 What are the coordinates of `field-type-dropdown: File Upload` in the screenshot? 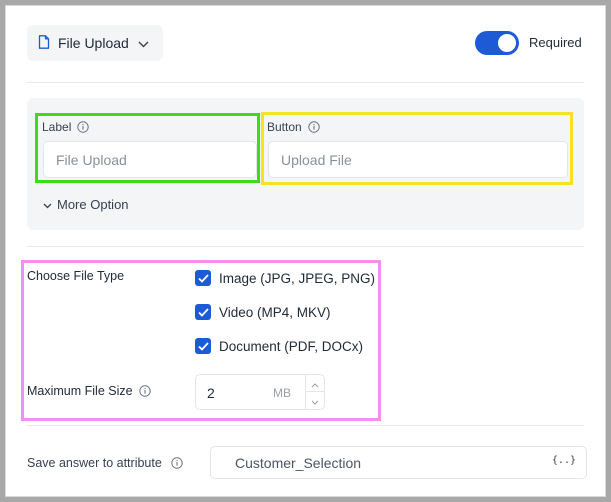 It's located at (95, 43).